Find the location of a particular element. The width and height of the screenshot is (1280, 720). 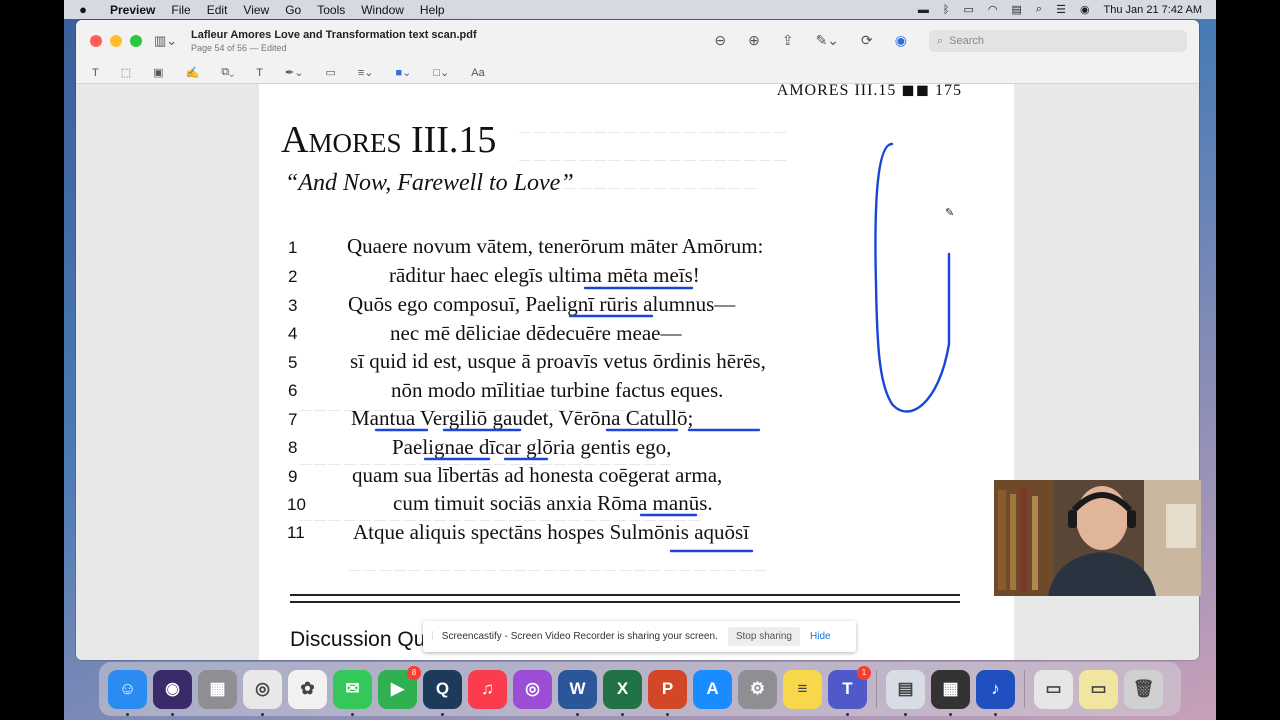

notification-badge: 1 is located at coordinates (864, 672).